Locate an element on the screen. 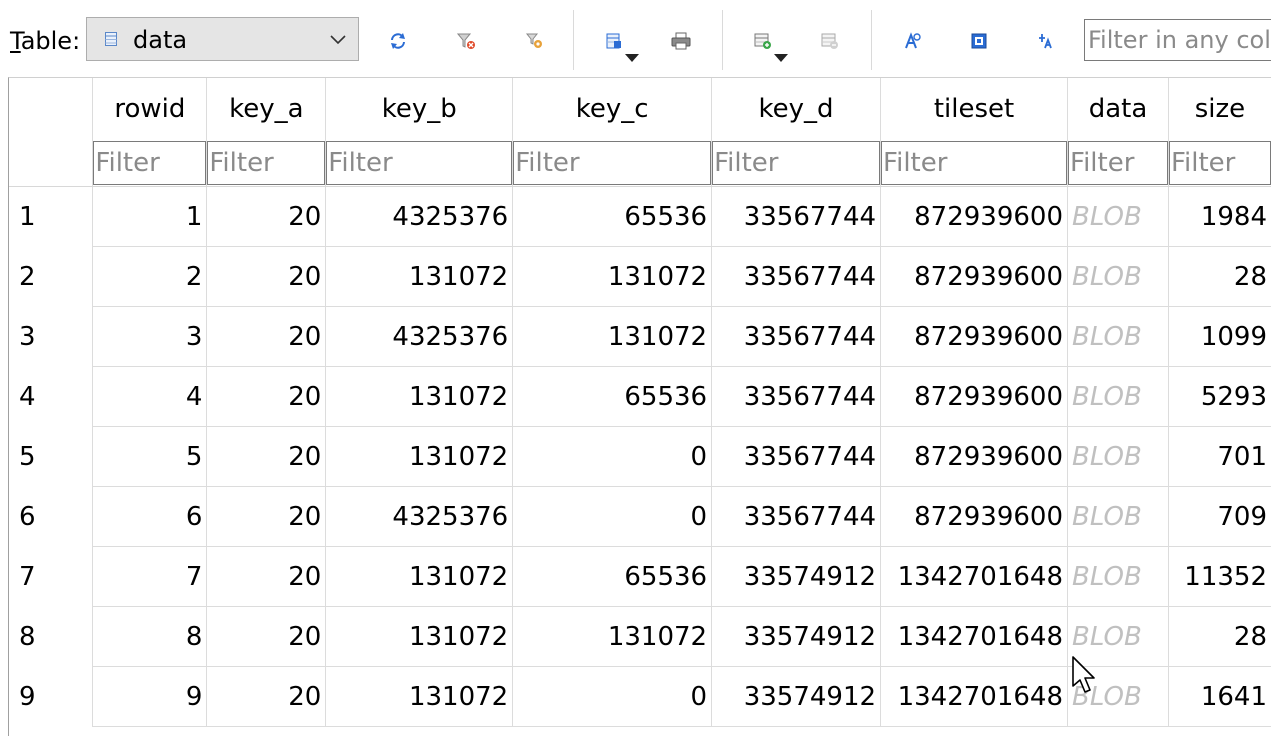  filter-input-size is located at coordinates (1219, 163).